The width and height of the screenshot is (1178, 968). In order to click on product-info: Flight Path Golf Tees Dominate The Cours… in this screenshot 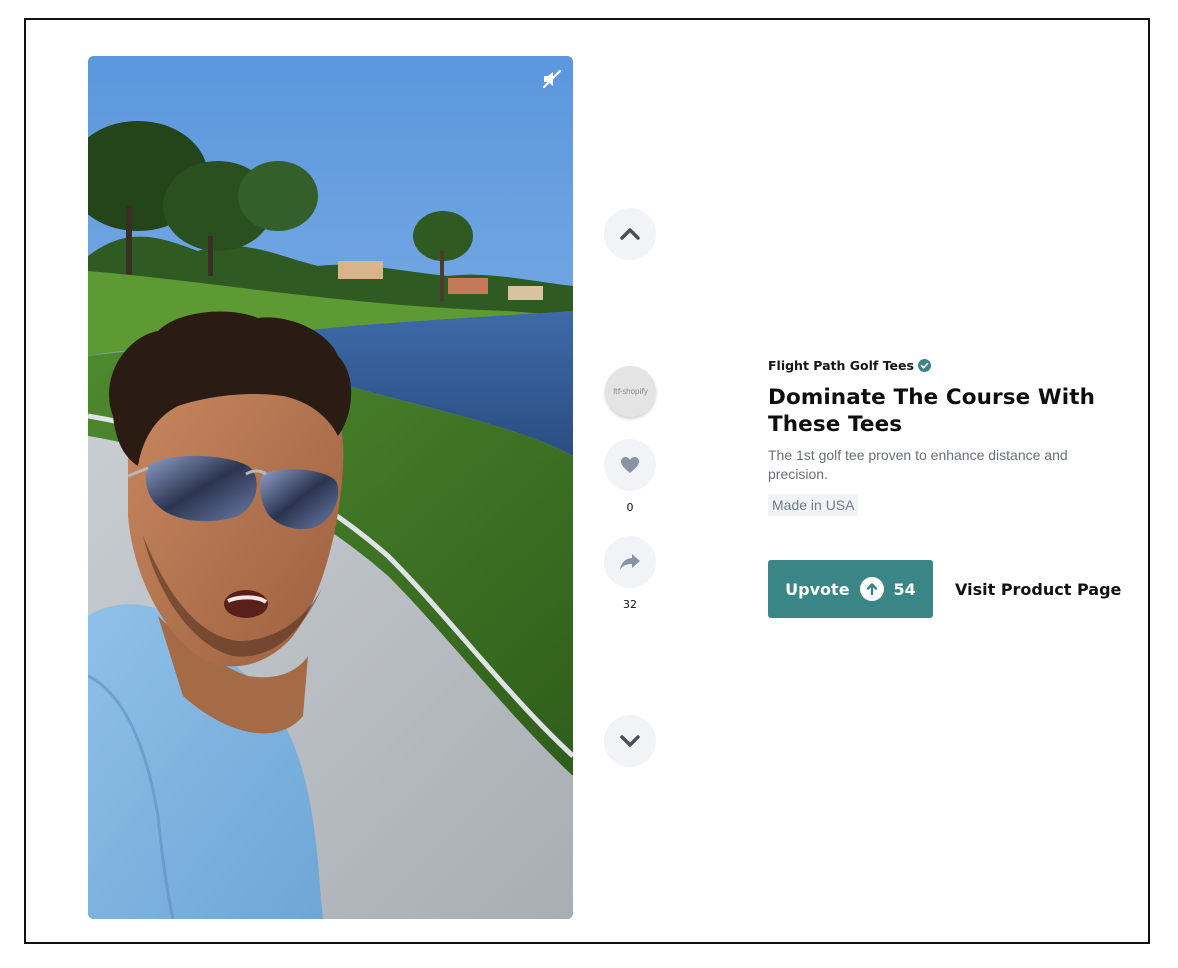, I will do `click(943, 436)`.